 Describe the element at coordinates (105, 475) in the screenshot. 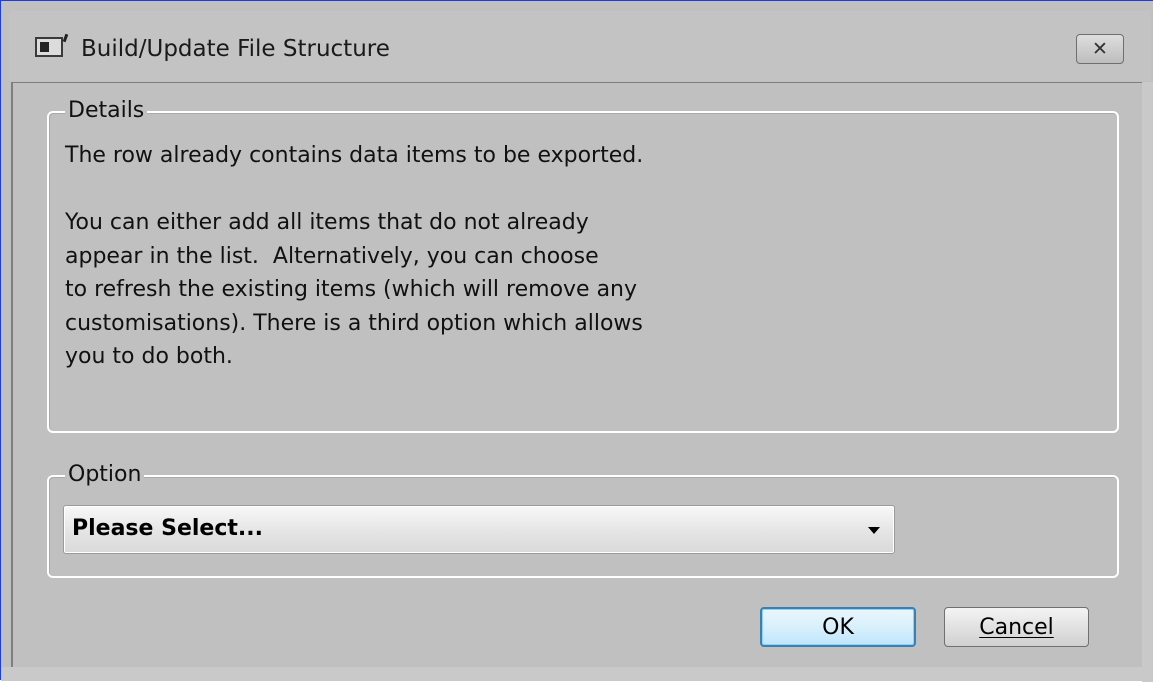

I see `option-legend: Option` at that location.